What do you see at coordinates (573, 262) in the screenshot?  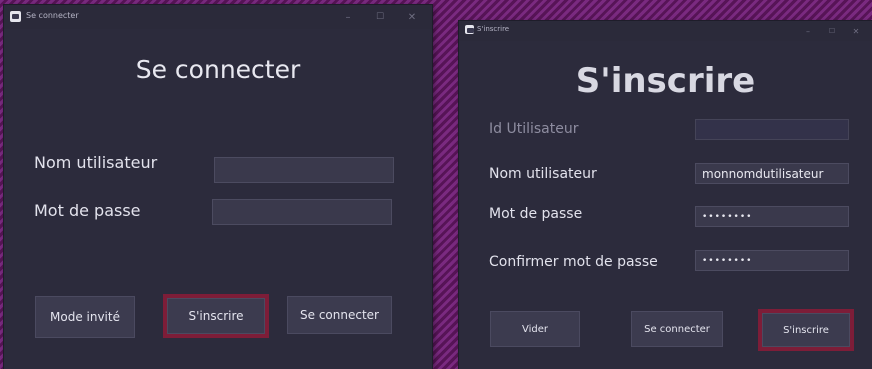 I see `register-confirm-label: Confirmer mot de passe` at bounding box center [573, 262].